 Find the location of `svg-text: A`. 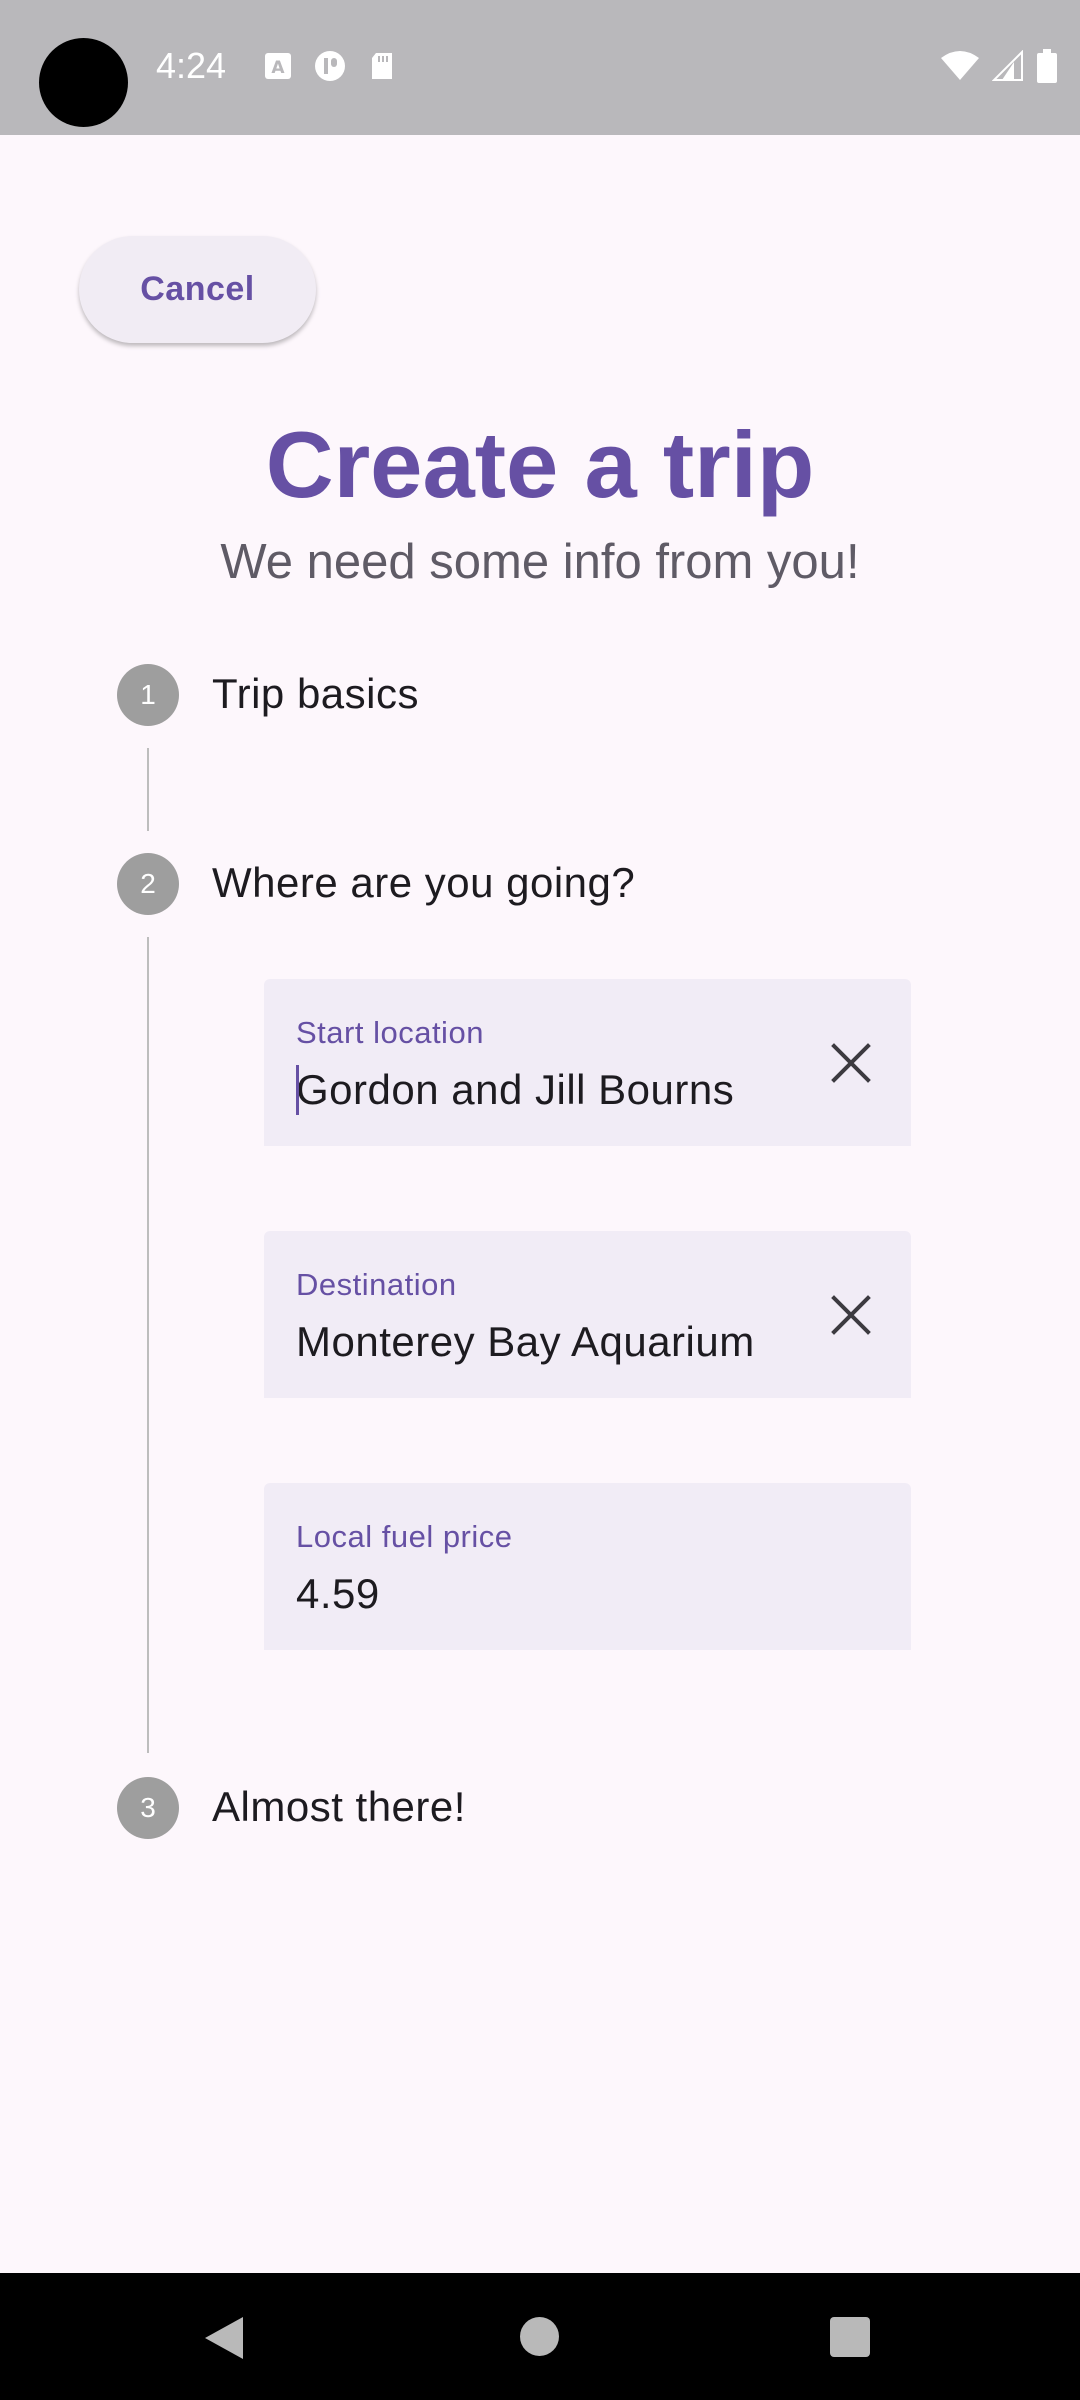

svg-text: A is located at coordinates (278, 68).